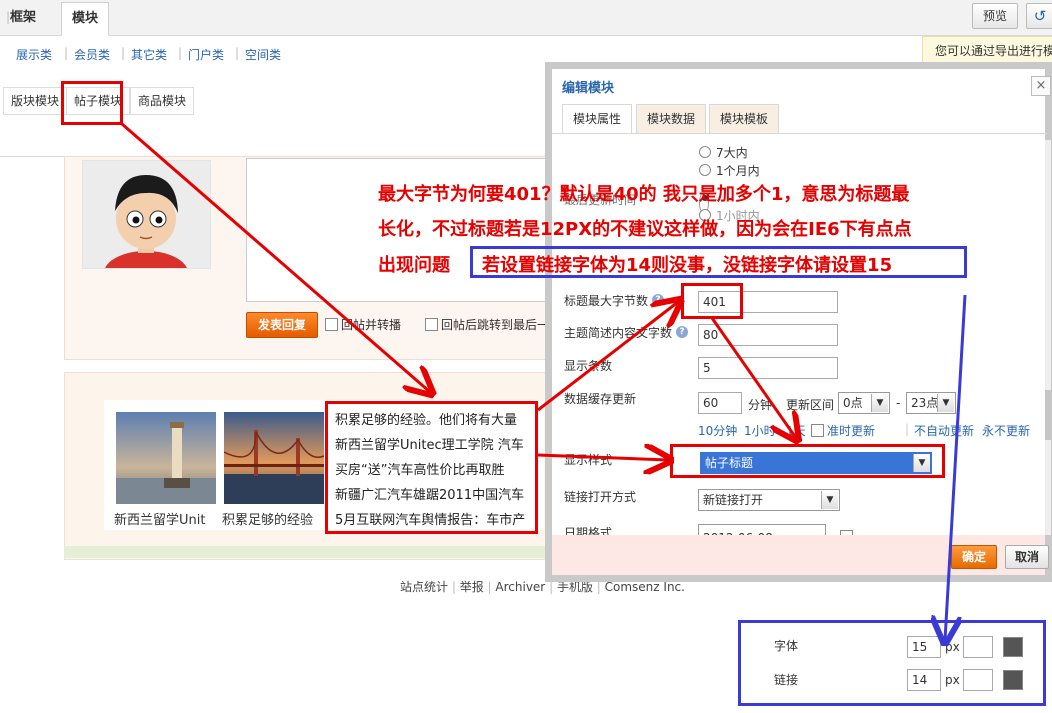  Describe the element at coordinates (732, 153) in the screenshot. I see `radio-label: 7大内` at that location.